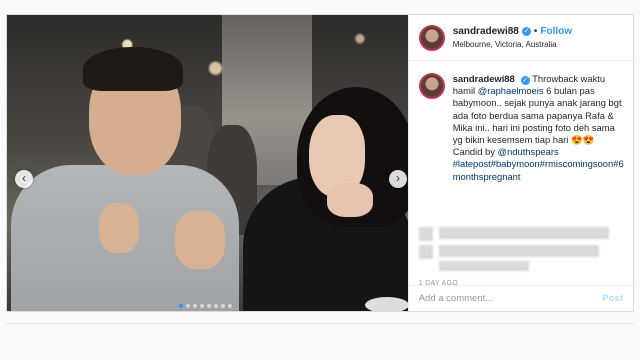 Image resolution: width=640 pixels, height=360 pixels. Describe the element at coordinates (205, 306) in the screenshot. I see `carousel-indicator` at that location.